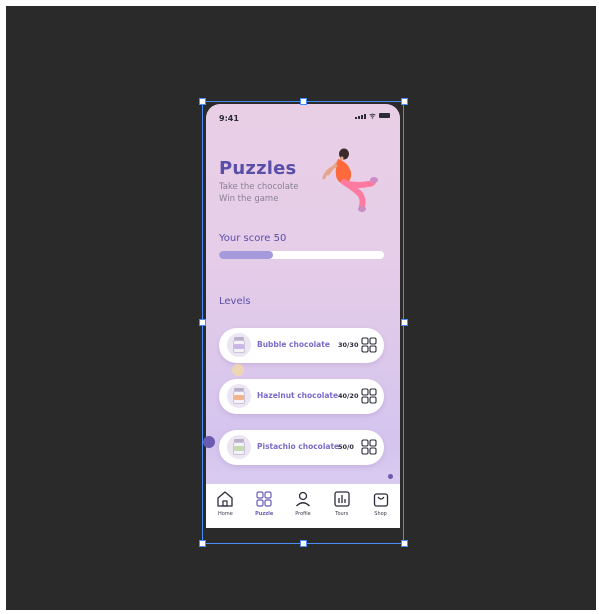 This screenshot has width=599, height=614. I want to click on resize-handle-top-left, so click(202, 101).